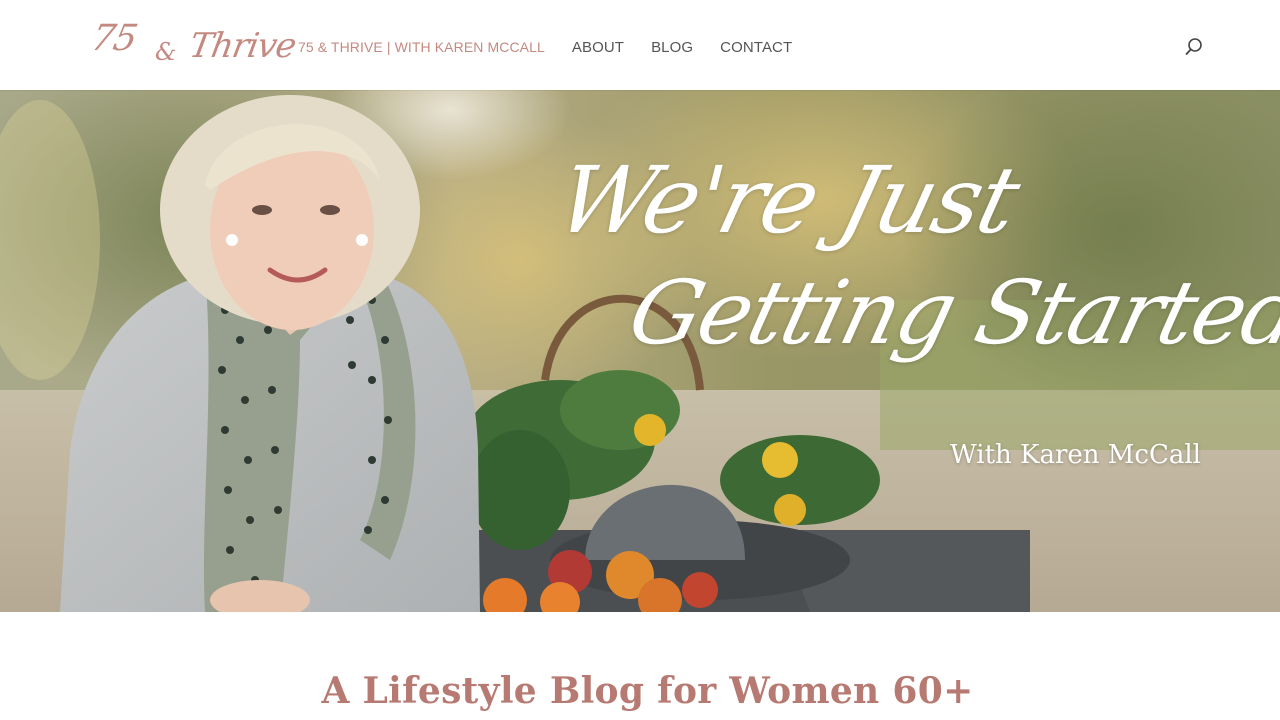  Describe the element at coordinates (949, 312) in the screenshot. I see `hero-headline-line2: Getting Started.` at that location.